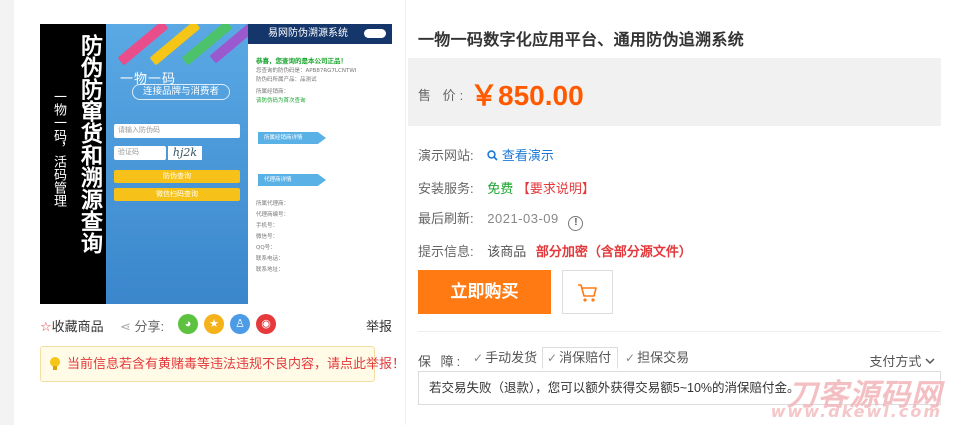  Describe the element at coordinates (77, 326) in the screenshot. I see `favorite-label: 收藏商品` at that location.